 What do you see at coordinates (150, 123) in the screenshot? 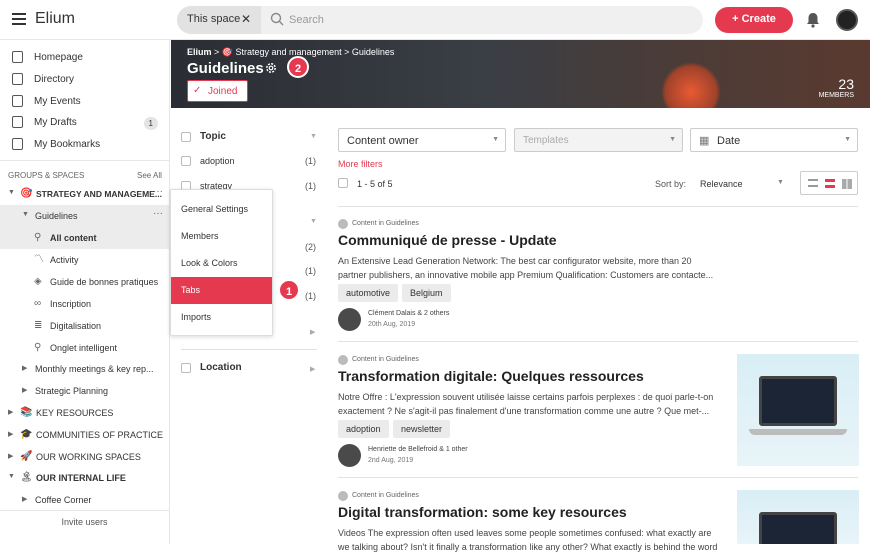
I see `drafts-count-badge: 1` at bounding box center [150, 123].